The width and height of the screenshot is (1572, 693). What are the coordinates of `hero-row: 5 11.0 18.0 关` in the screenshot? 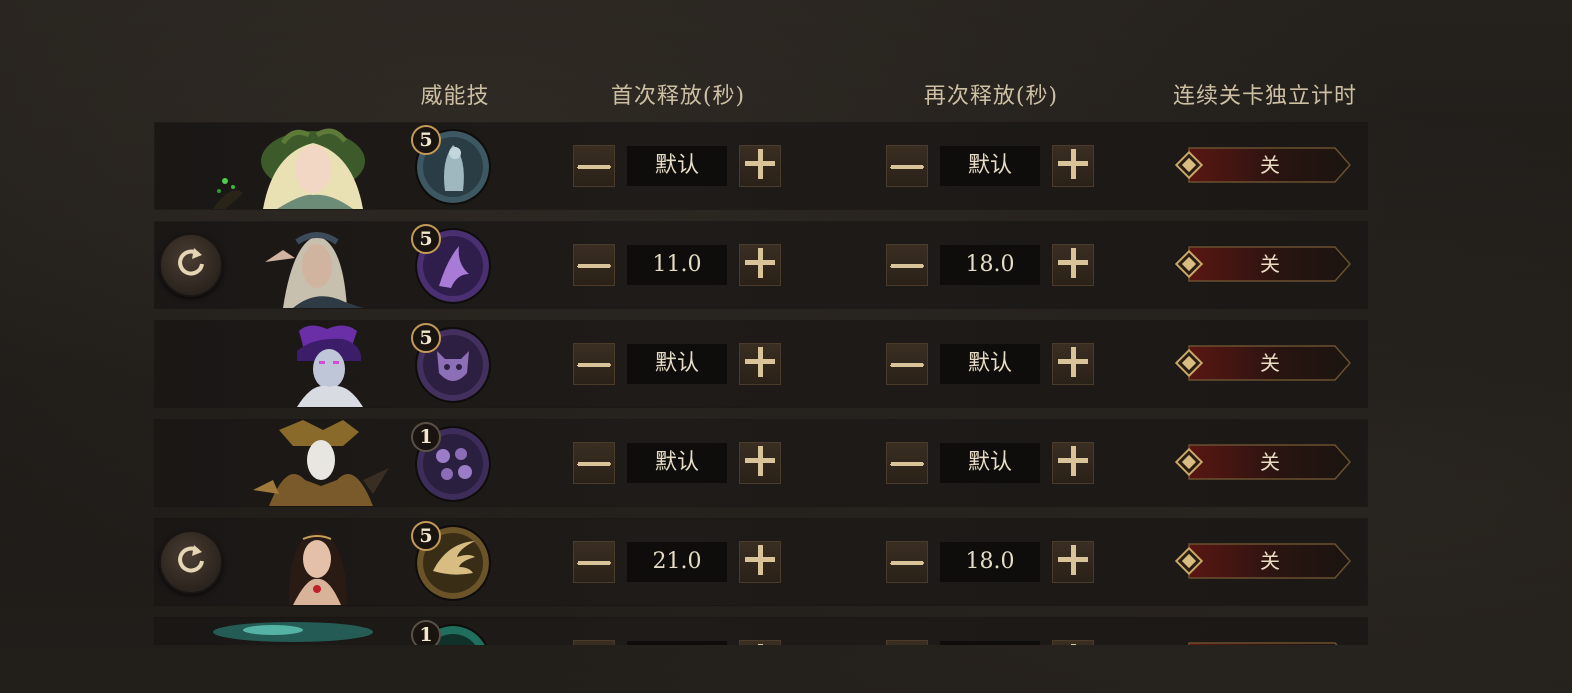 It's located at (761, 265).